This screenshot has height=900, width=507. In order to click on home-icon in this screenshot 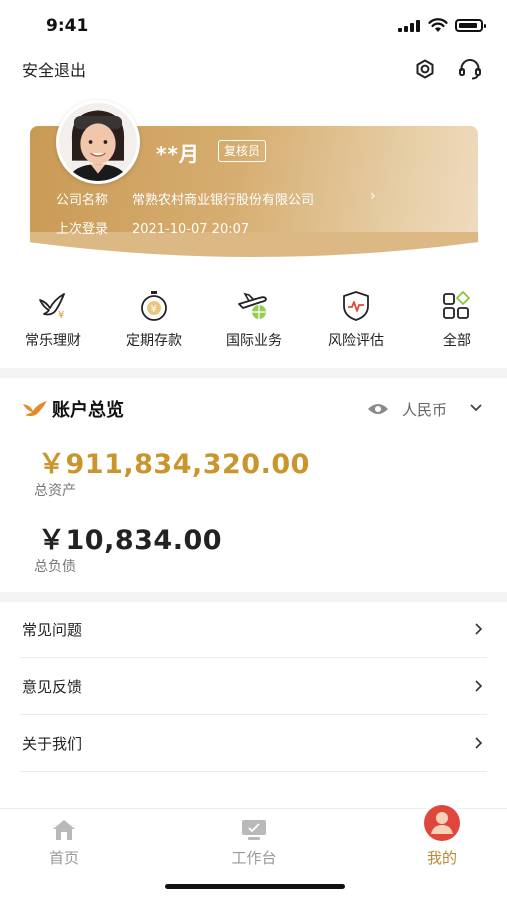, I will do `click(64, 830)`.